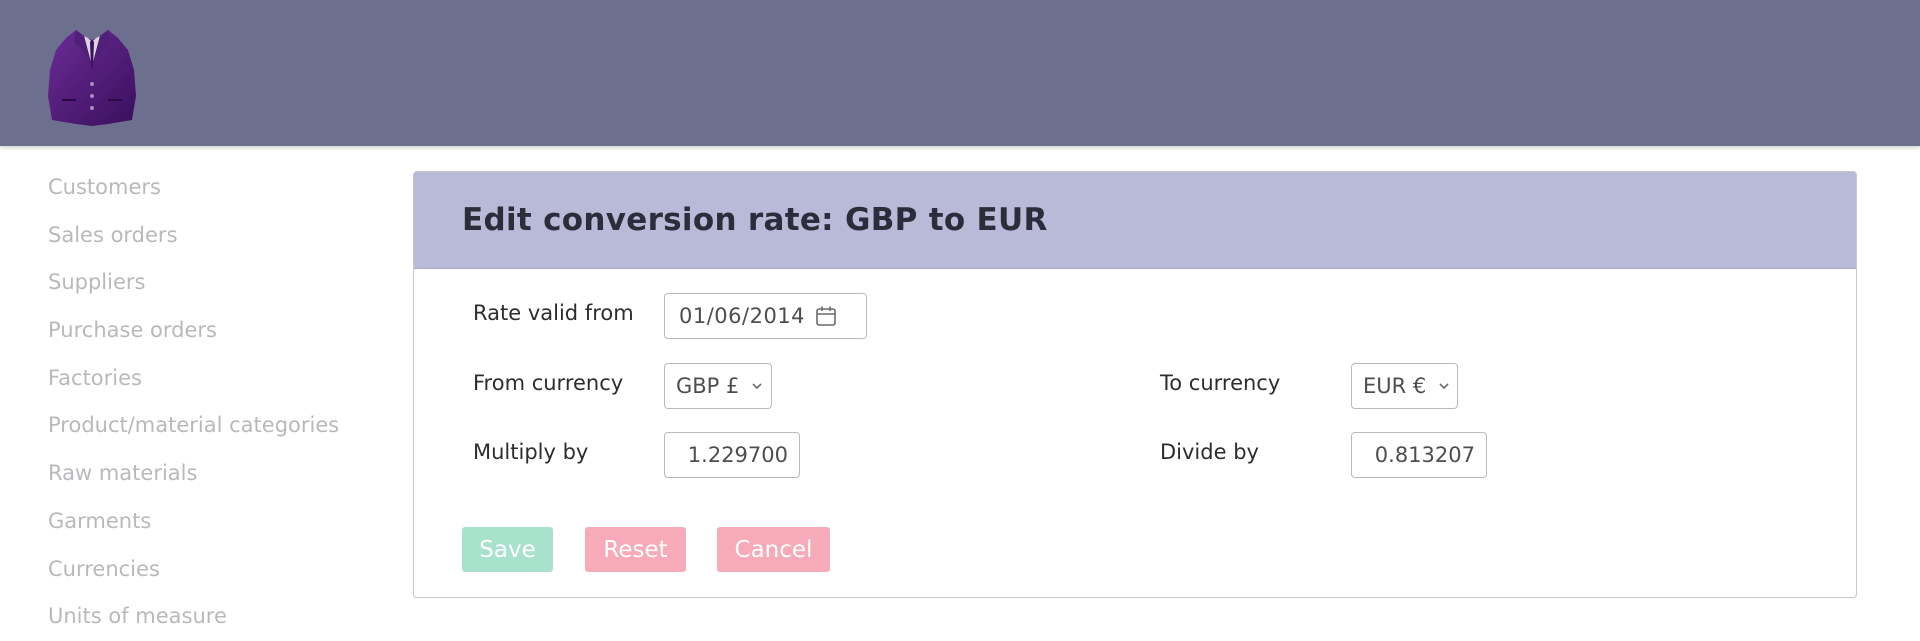 The width and height of the screenshot is (1920, 641). Describe the element at coordinates (773, 549) in the screenshot. I see `cancel-button: Cancel` at that location.